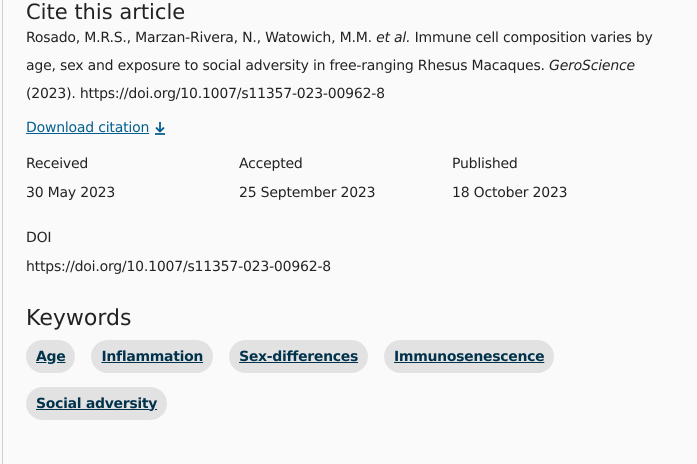 Image resolution: width=697 pixels, height=464 pixels. What do you see at coordinates (71, 193) in the screenshot?
I see `date-value: 30 May 2023` at bounding box center [71, 193].